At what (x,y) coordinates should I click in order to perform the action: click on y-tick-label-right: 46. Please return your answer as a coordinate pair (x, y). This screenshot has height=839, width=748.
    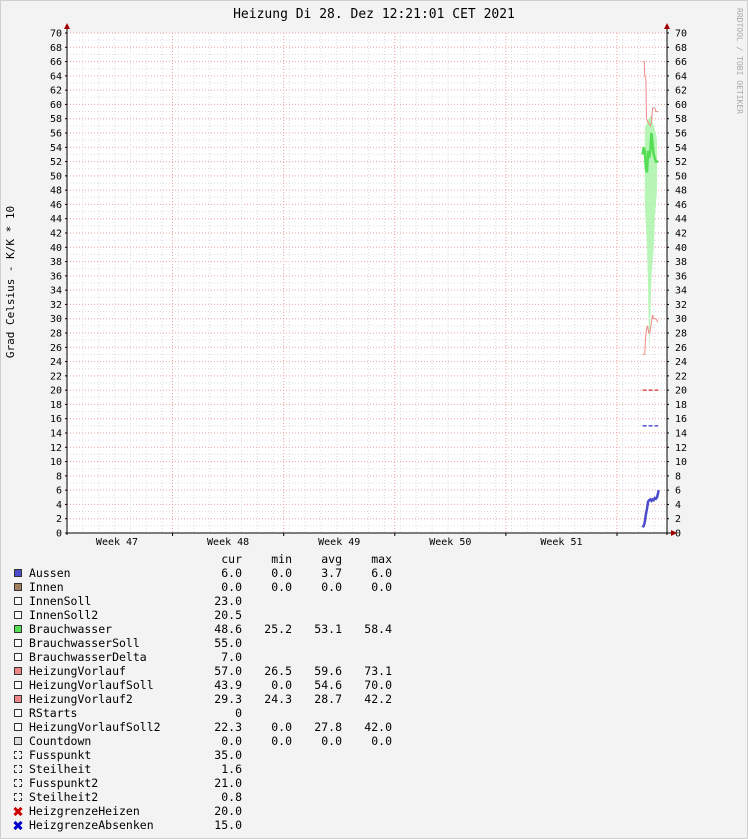
    Looking at the image, I should click on (681, 205).